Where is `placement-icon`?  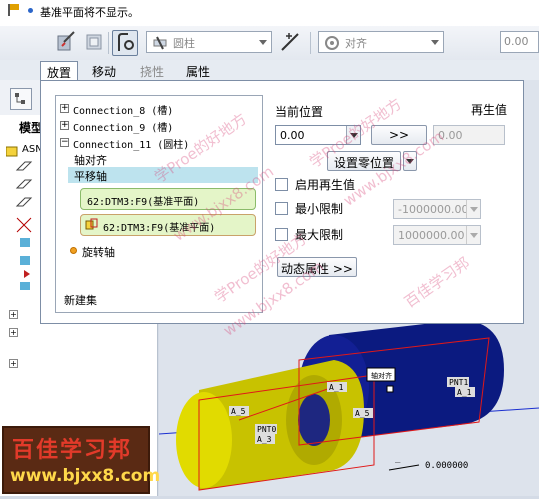
placement-icon is located at coordinates (95, 43).